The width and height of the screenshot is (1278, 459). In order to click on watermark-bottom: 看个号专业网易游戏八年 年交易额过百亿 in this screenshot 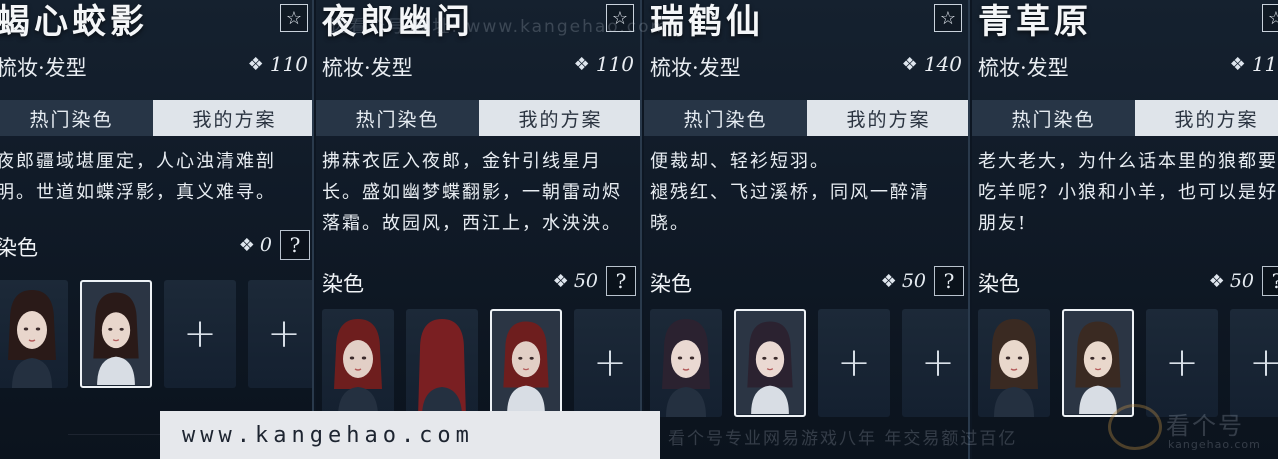, I will do `click(843, 439)`.